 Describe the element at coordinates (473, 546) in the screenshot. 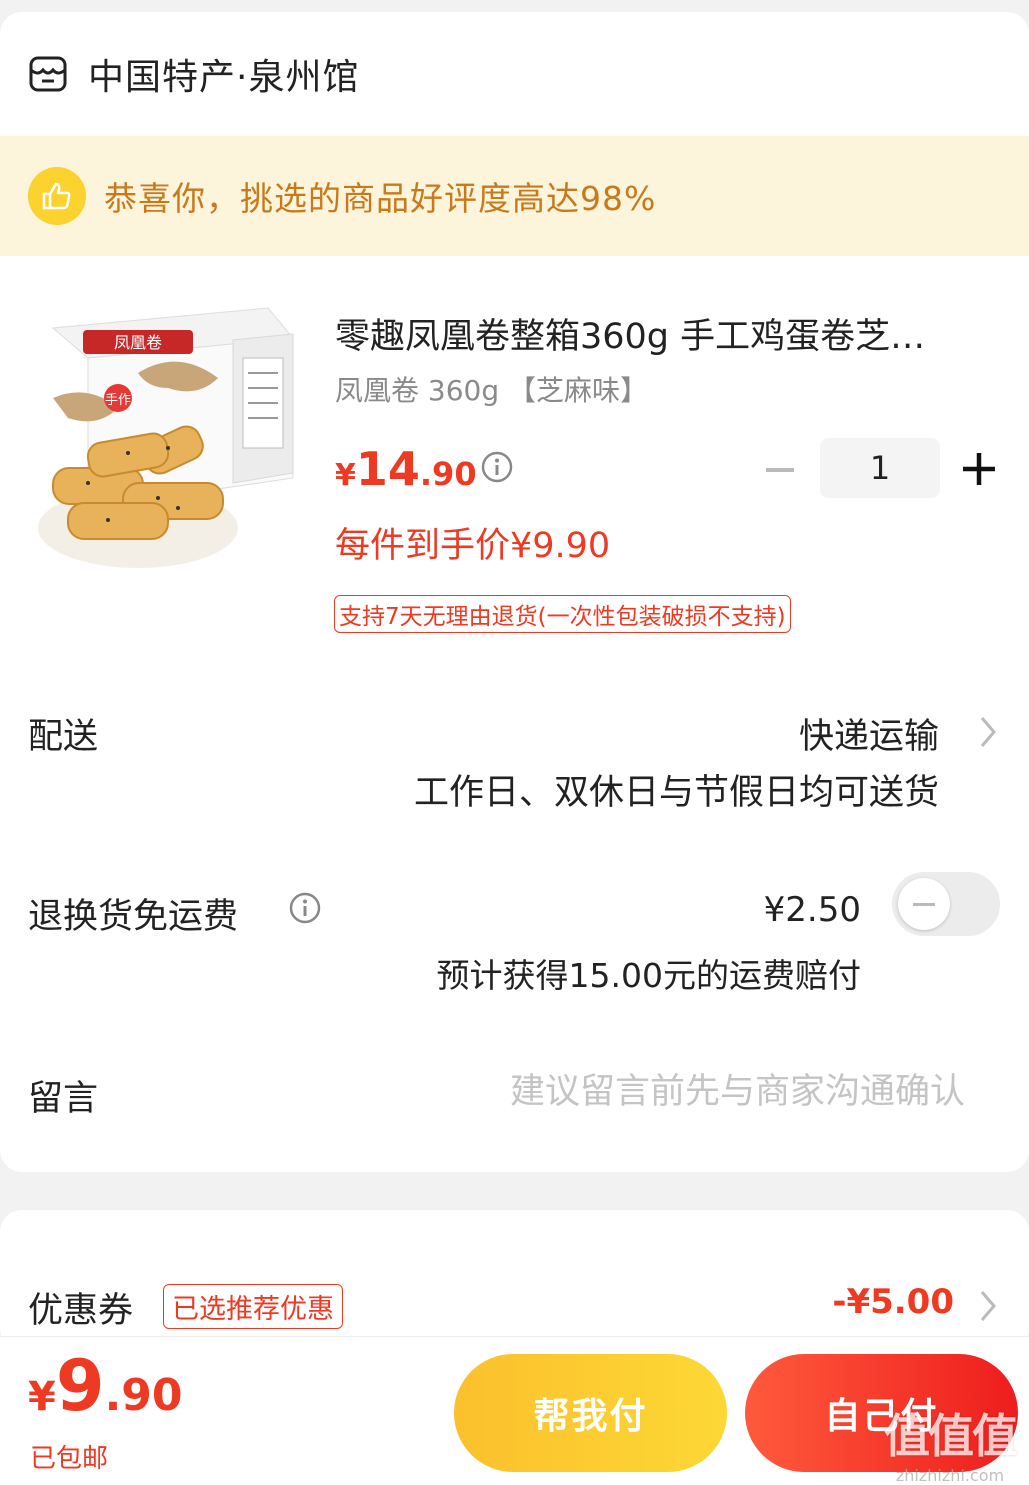

I see `deal-price: 每件到手价¥9.90` at that location.